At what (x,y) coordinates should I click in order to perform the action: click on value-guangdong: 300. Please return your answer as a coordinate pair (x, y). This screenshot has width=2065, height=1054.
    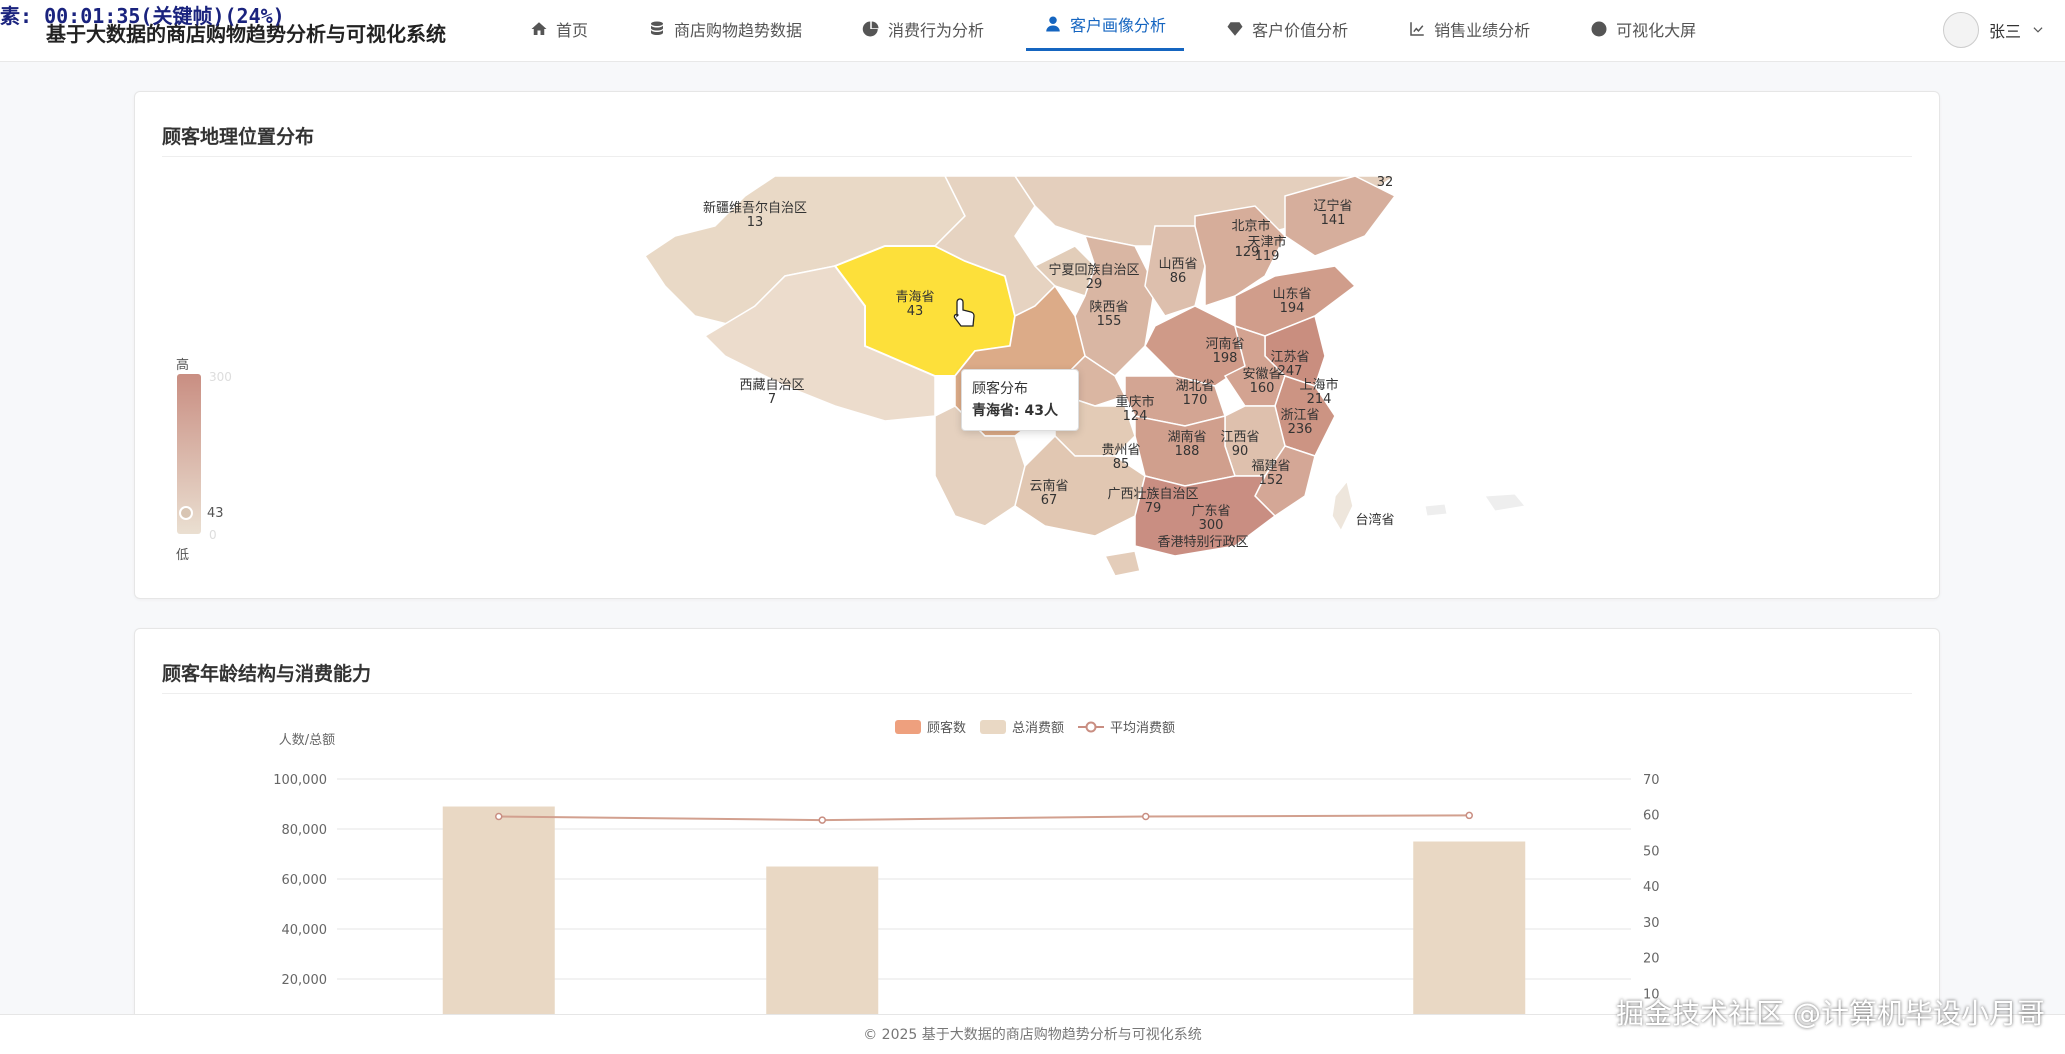
    Looking at the image, I should click on (1211, 525).